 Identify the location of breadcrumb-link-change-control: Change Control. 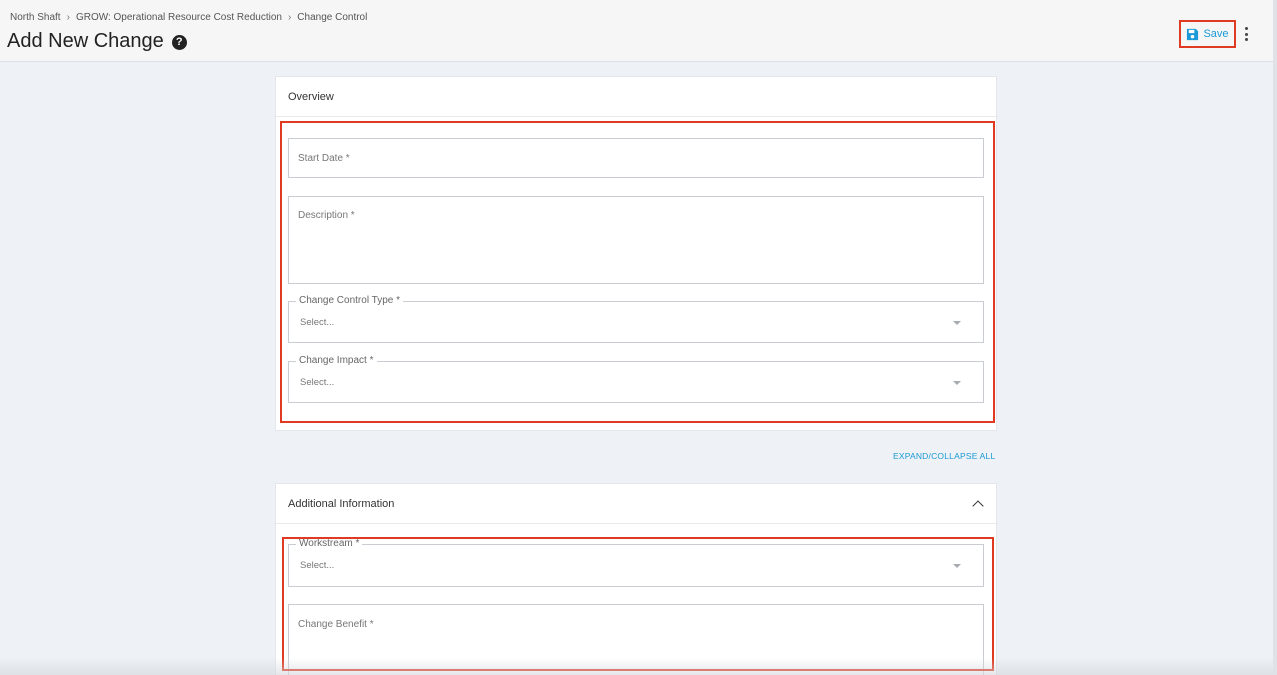
(332, 17).